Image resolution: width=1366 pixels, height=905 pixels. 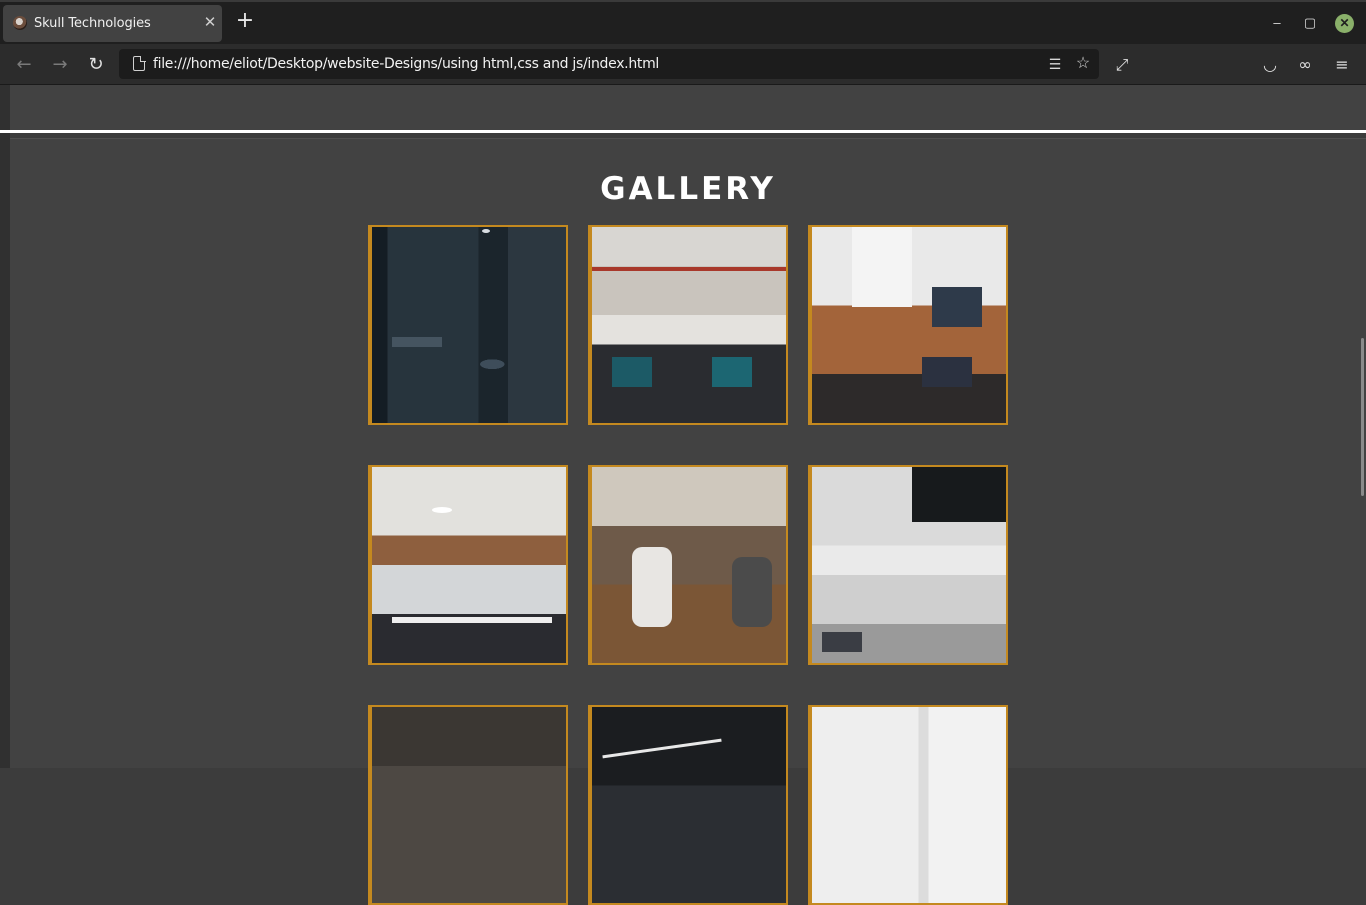 What do you see at coordinates (96, 65) in the screenshot?
I see `reload-button: ↻` at bounding box center [96, 65].